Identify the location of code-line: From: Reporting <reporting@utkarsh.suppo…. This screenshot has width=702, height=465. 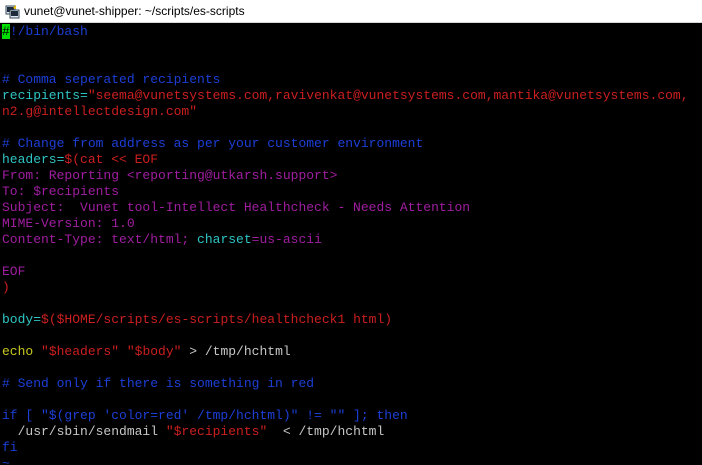
(169, 176).